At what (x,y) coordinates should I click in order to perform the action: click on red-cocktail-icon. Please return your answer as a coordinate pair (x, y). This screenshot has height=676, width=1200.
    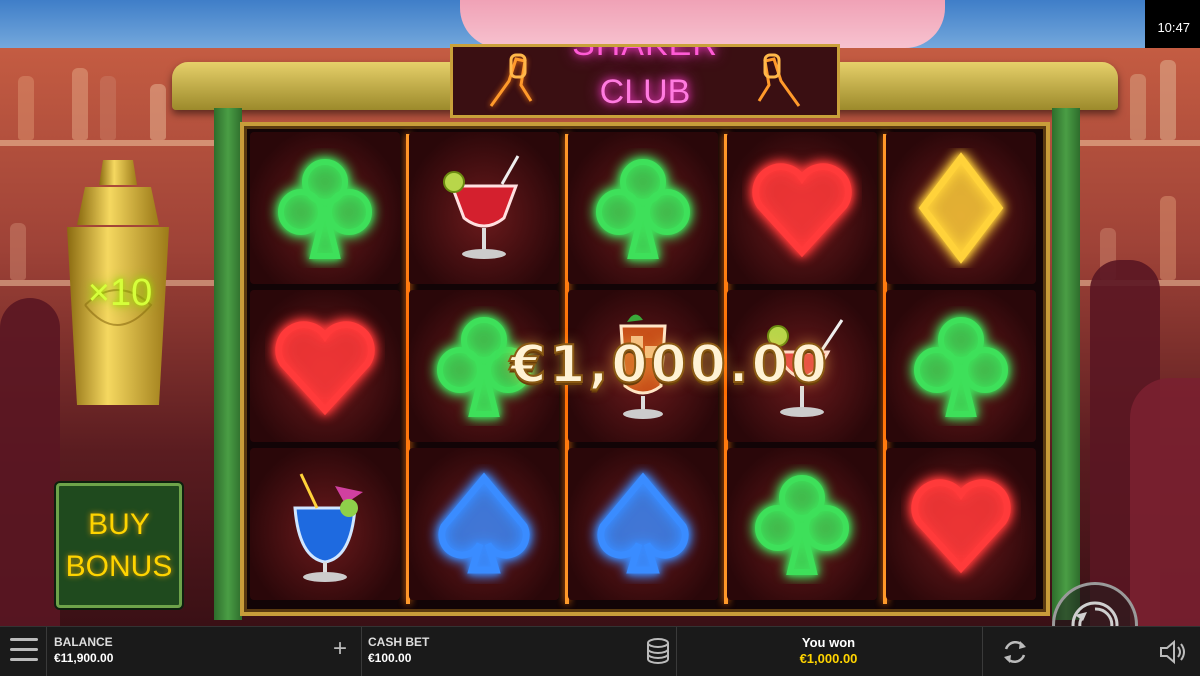
    Looking at the image, I should click on (481, 207).